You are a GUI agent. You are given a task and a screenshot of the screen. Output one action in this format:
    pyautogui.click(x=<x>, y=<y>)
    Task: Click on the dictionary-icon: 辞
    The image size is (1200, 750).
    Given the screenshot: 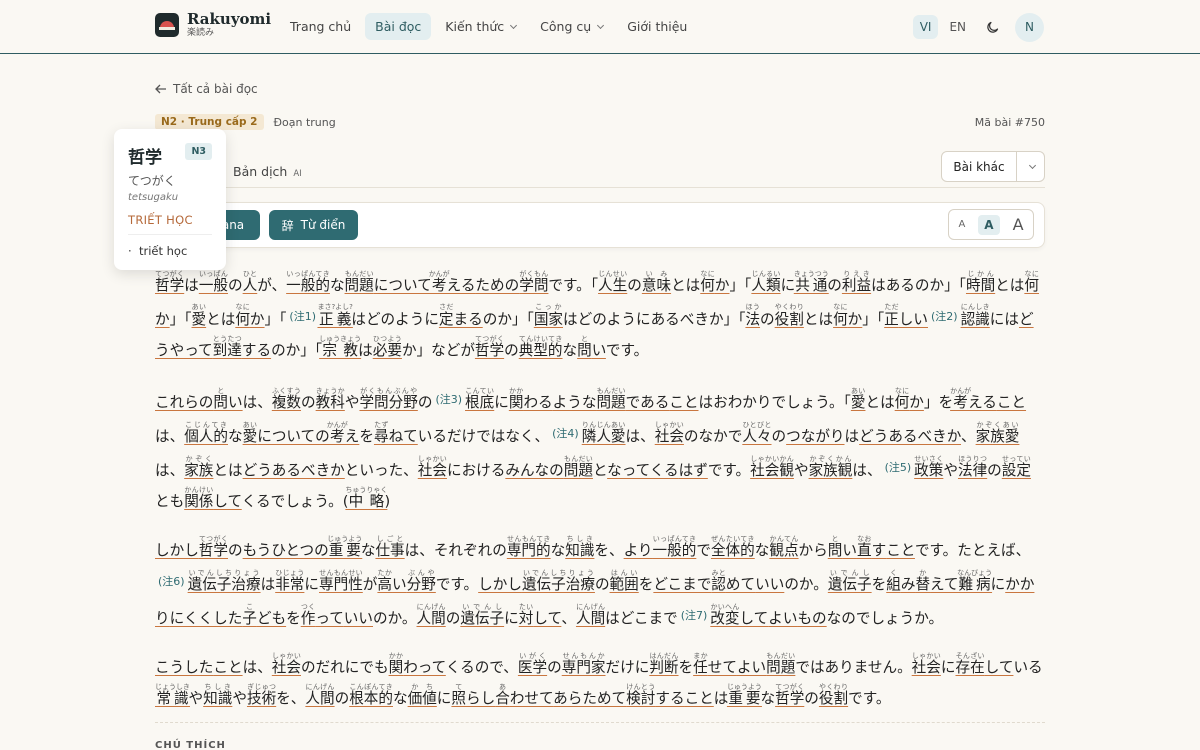 What is the action you would take?
    pyautogui.click(x=287, y=225)
    